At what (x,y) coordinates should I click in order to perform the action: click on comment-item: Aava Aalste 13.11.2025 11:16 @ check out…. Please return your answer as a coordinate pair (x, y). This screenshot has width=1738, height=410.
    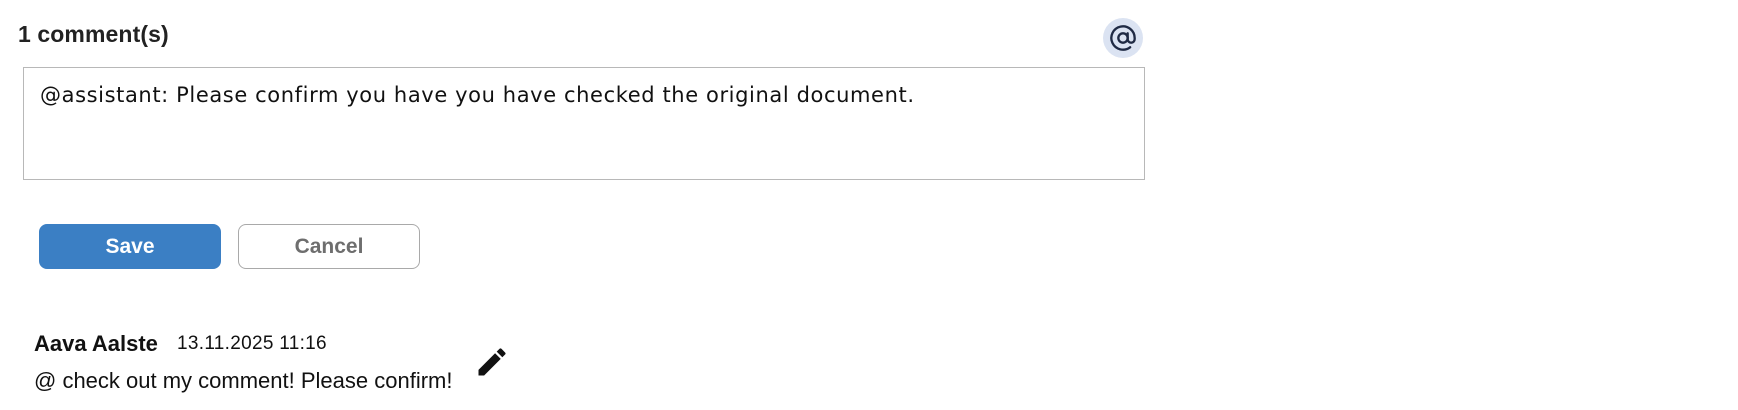
    Looking at the image, I should click on (334, 365).